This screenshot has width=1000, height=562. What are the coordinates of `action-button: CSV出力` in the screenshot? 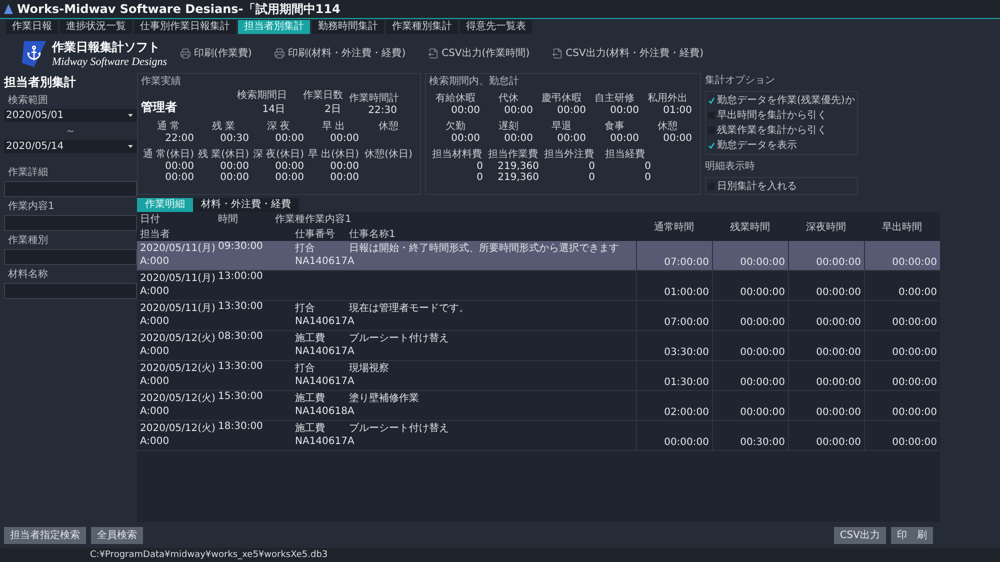 It's located at (860, 535).